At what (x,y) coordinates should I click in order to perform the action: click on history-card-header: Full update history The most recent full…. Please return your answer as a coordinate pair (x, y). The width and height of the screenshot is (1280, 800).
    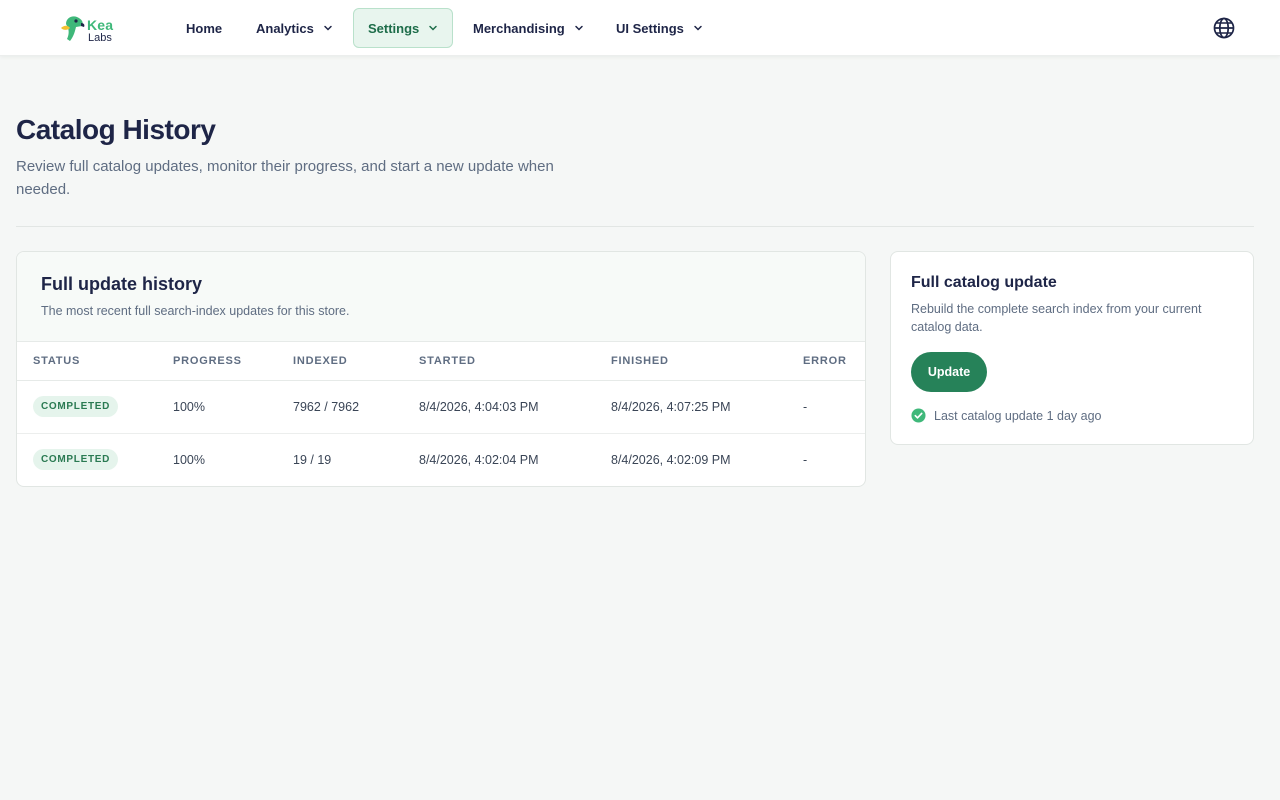
    Looking at the image, I should click on (441, 297).